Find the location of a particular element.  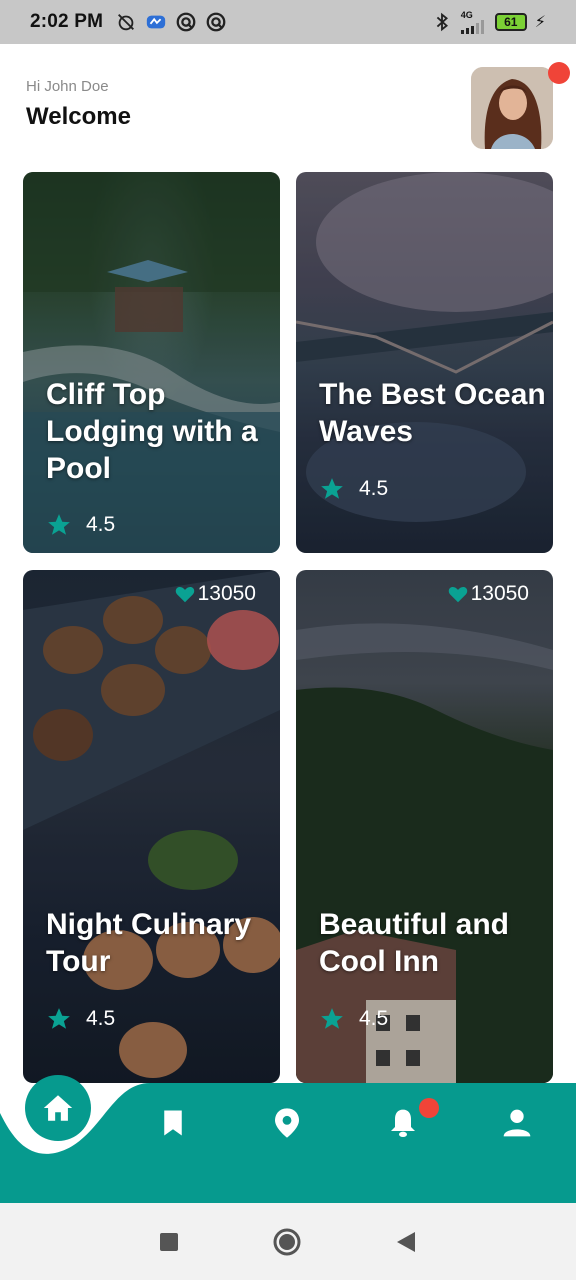

notification-badge is located at coordinates (429, 1108).